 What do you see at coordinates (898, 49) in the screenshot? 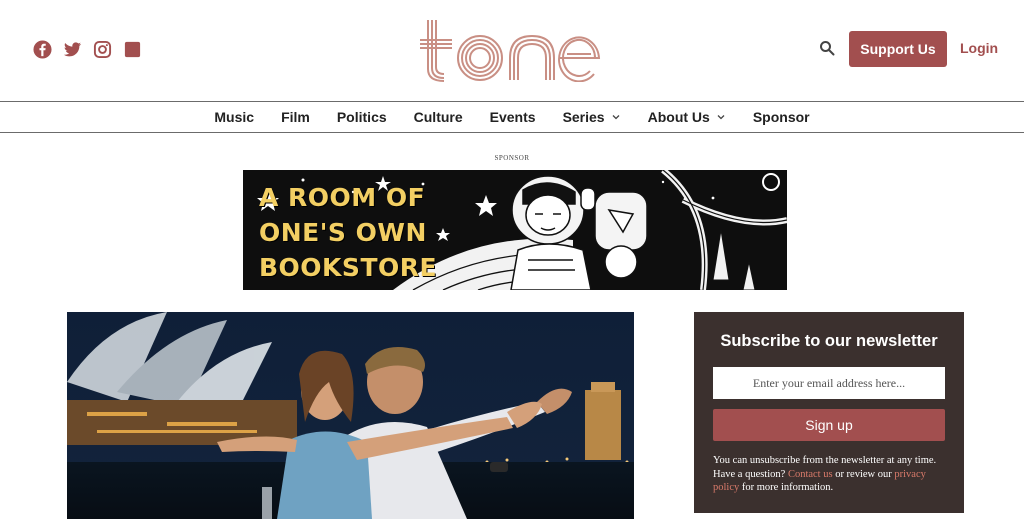
I see `support-us-button: Support Us` at bounding box center [898, 49].